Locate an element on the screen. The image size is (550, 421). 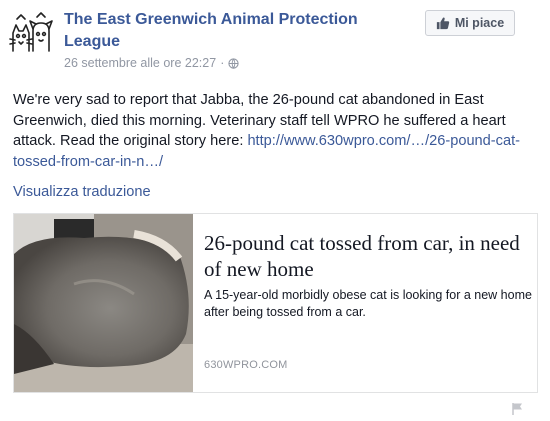
flag-icon is located at coordinates (518, 409).